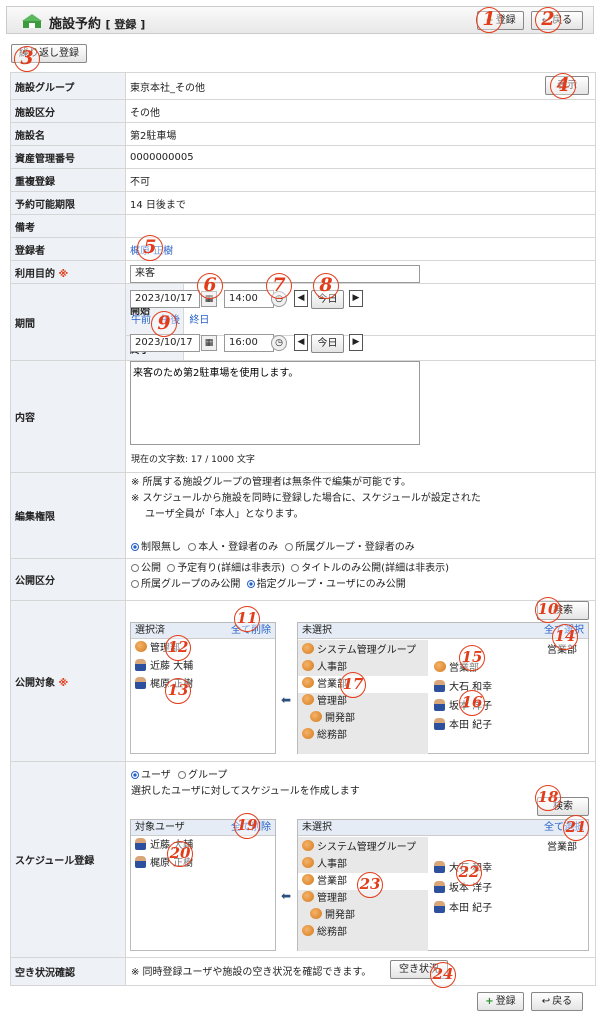  Describe the element at coordinates (279, 286) in the screenshot. I see `marker-7: 7` at that location.